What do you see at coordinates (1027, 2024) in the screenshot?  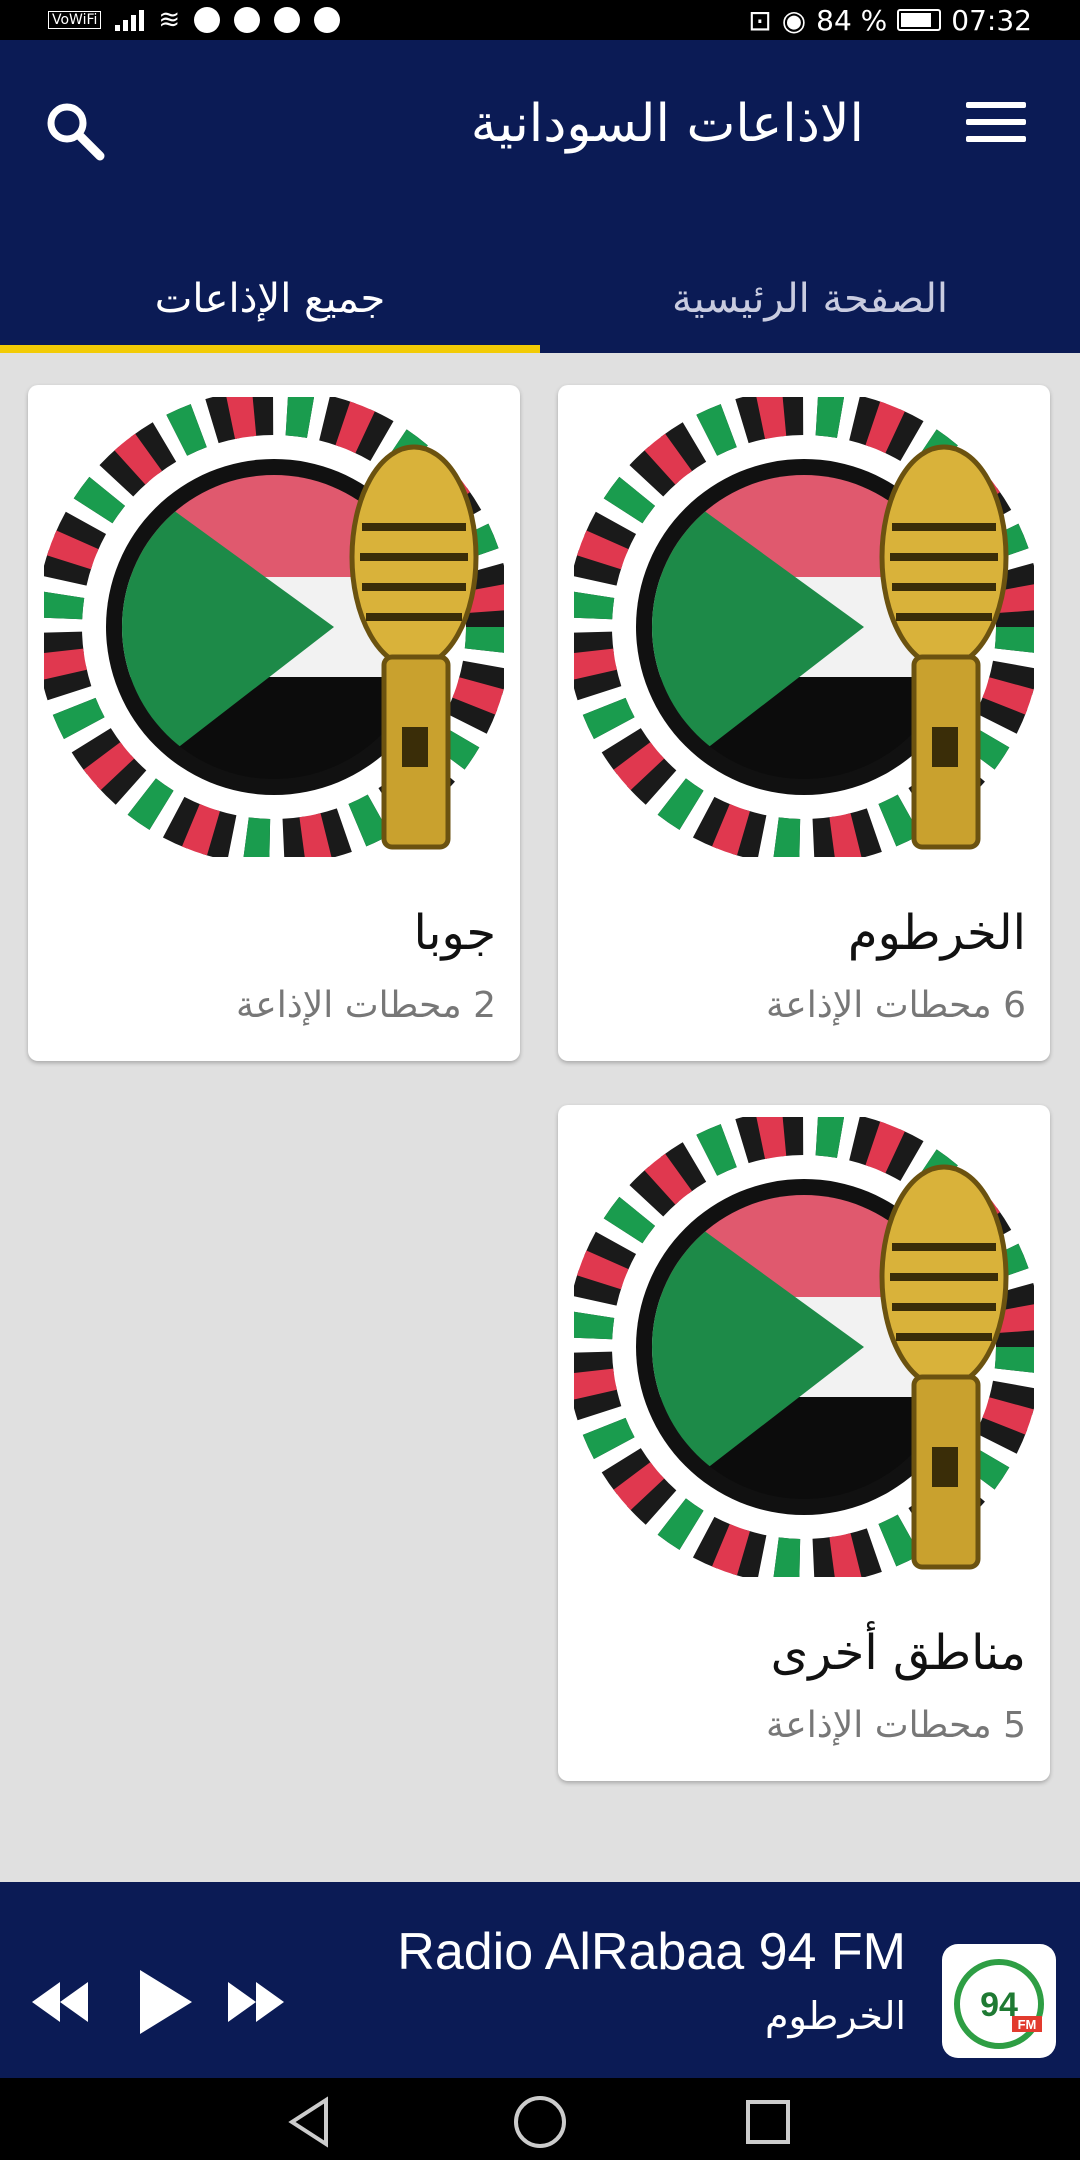 I see `svg-text: FM` at bounding box center [1027, 2024].